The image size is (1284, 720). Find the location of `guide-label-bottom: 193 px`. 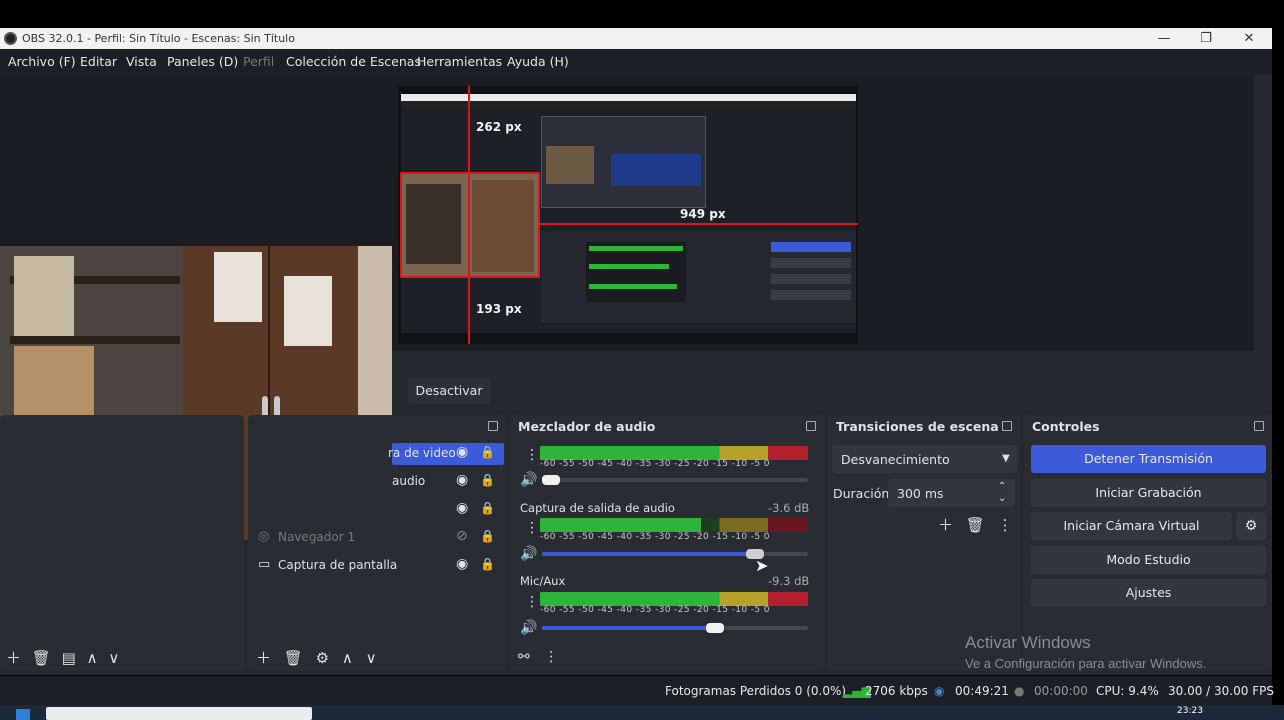

guide-label-bottom: 193 px is located at coordinates (499, 309).